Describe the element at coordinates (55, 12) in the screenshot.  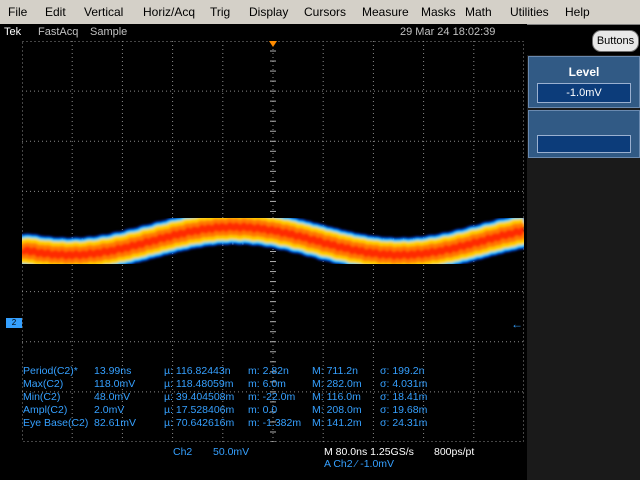
I see `menu-edit: Edit` at that location.